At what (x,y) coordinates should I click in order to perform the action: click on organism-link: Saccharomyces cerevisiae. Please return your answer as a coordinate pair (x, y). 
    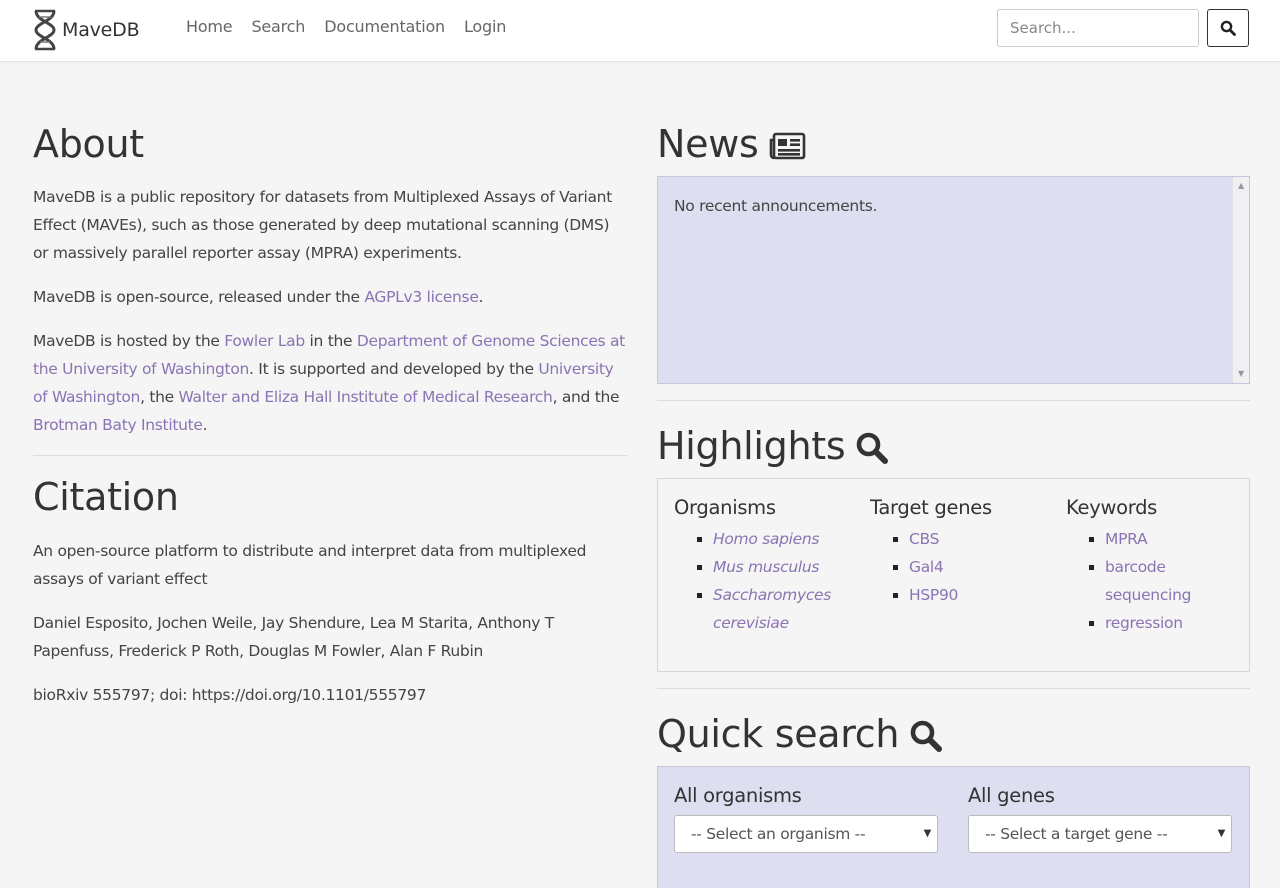
    Looking at the image, I should click on (772, 609).